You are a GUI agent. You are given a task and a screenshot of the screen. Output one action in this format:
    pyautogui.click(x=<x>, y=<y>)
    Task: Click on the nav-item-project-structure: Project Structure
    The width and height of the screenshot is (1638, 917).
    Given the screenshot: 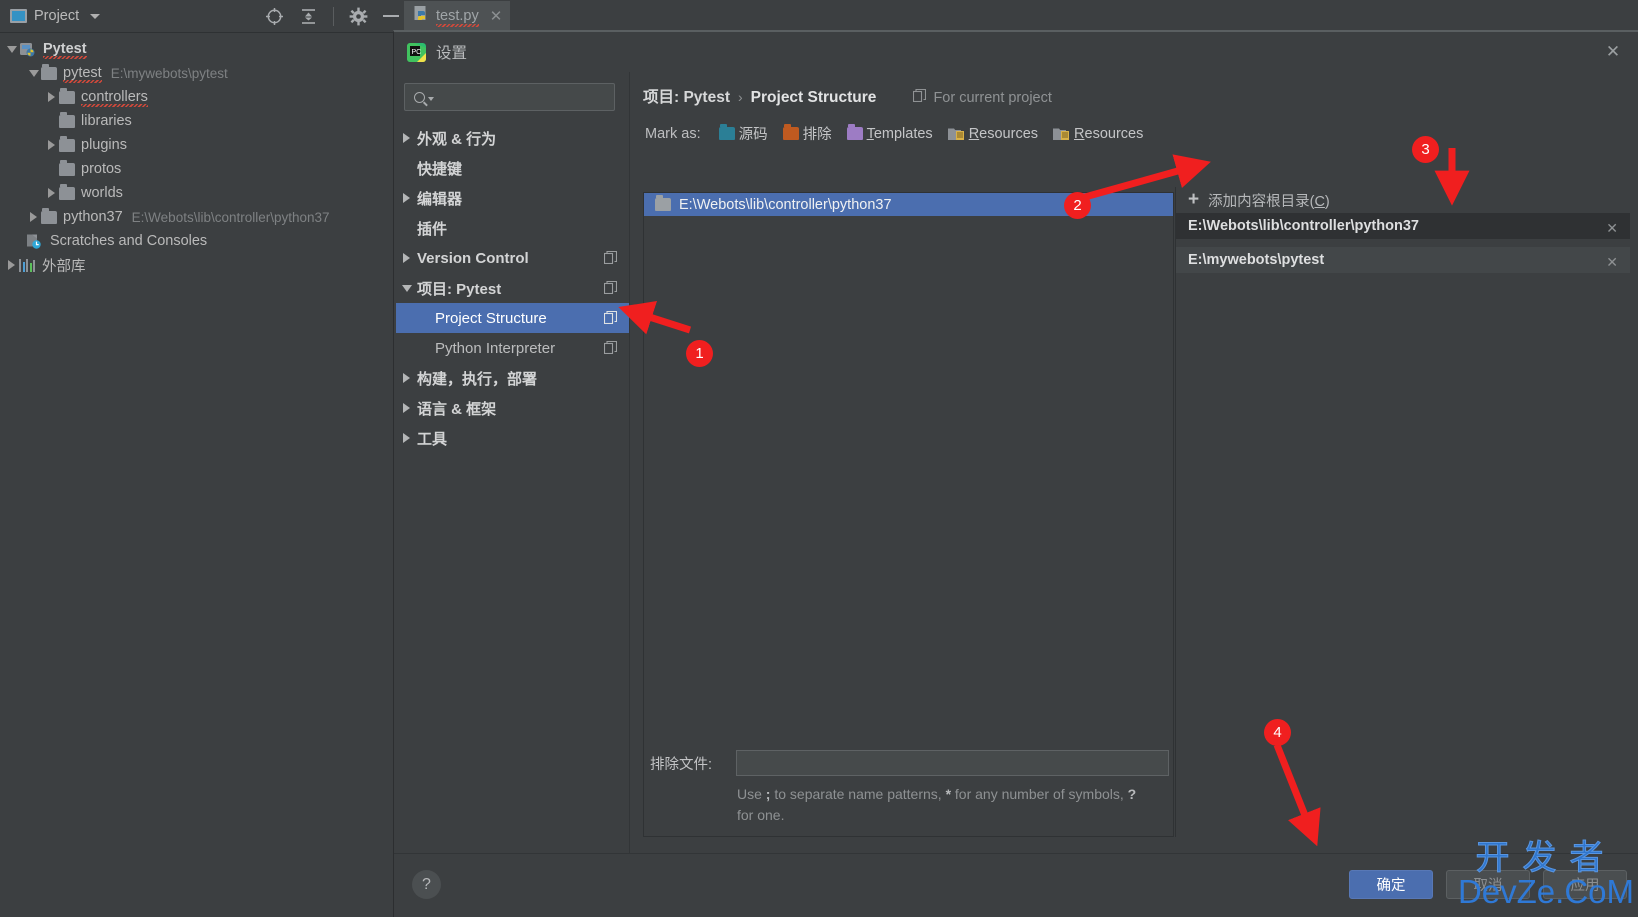 What is the action you would take?
    pyautogui.click(x=512, y=318)
    